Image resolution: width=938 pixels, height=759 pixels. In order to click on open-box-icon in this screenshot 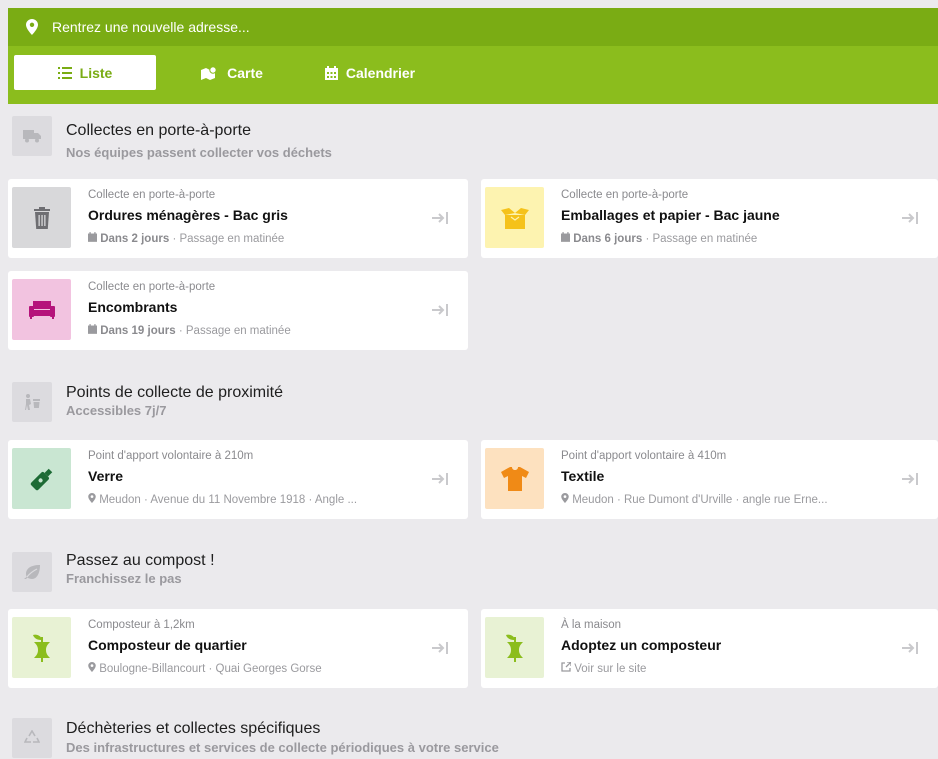, I will do `click(514, 217)`.